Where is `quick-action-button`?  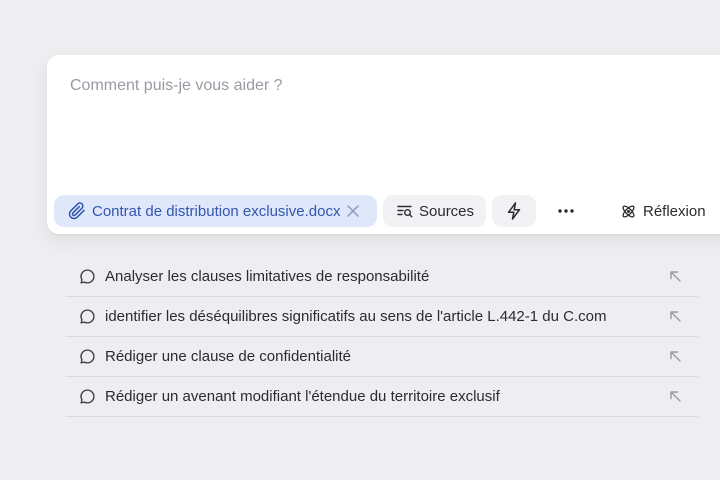 quick-action-button is located at coordinates (514, 211).